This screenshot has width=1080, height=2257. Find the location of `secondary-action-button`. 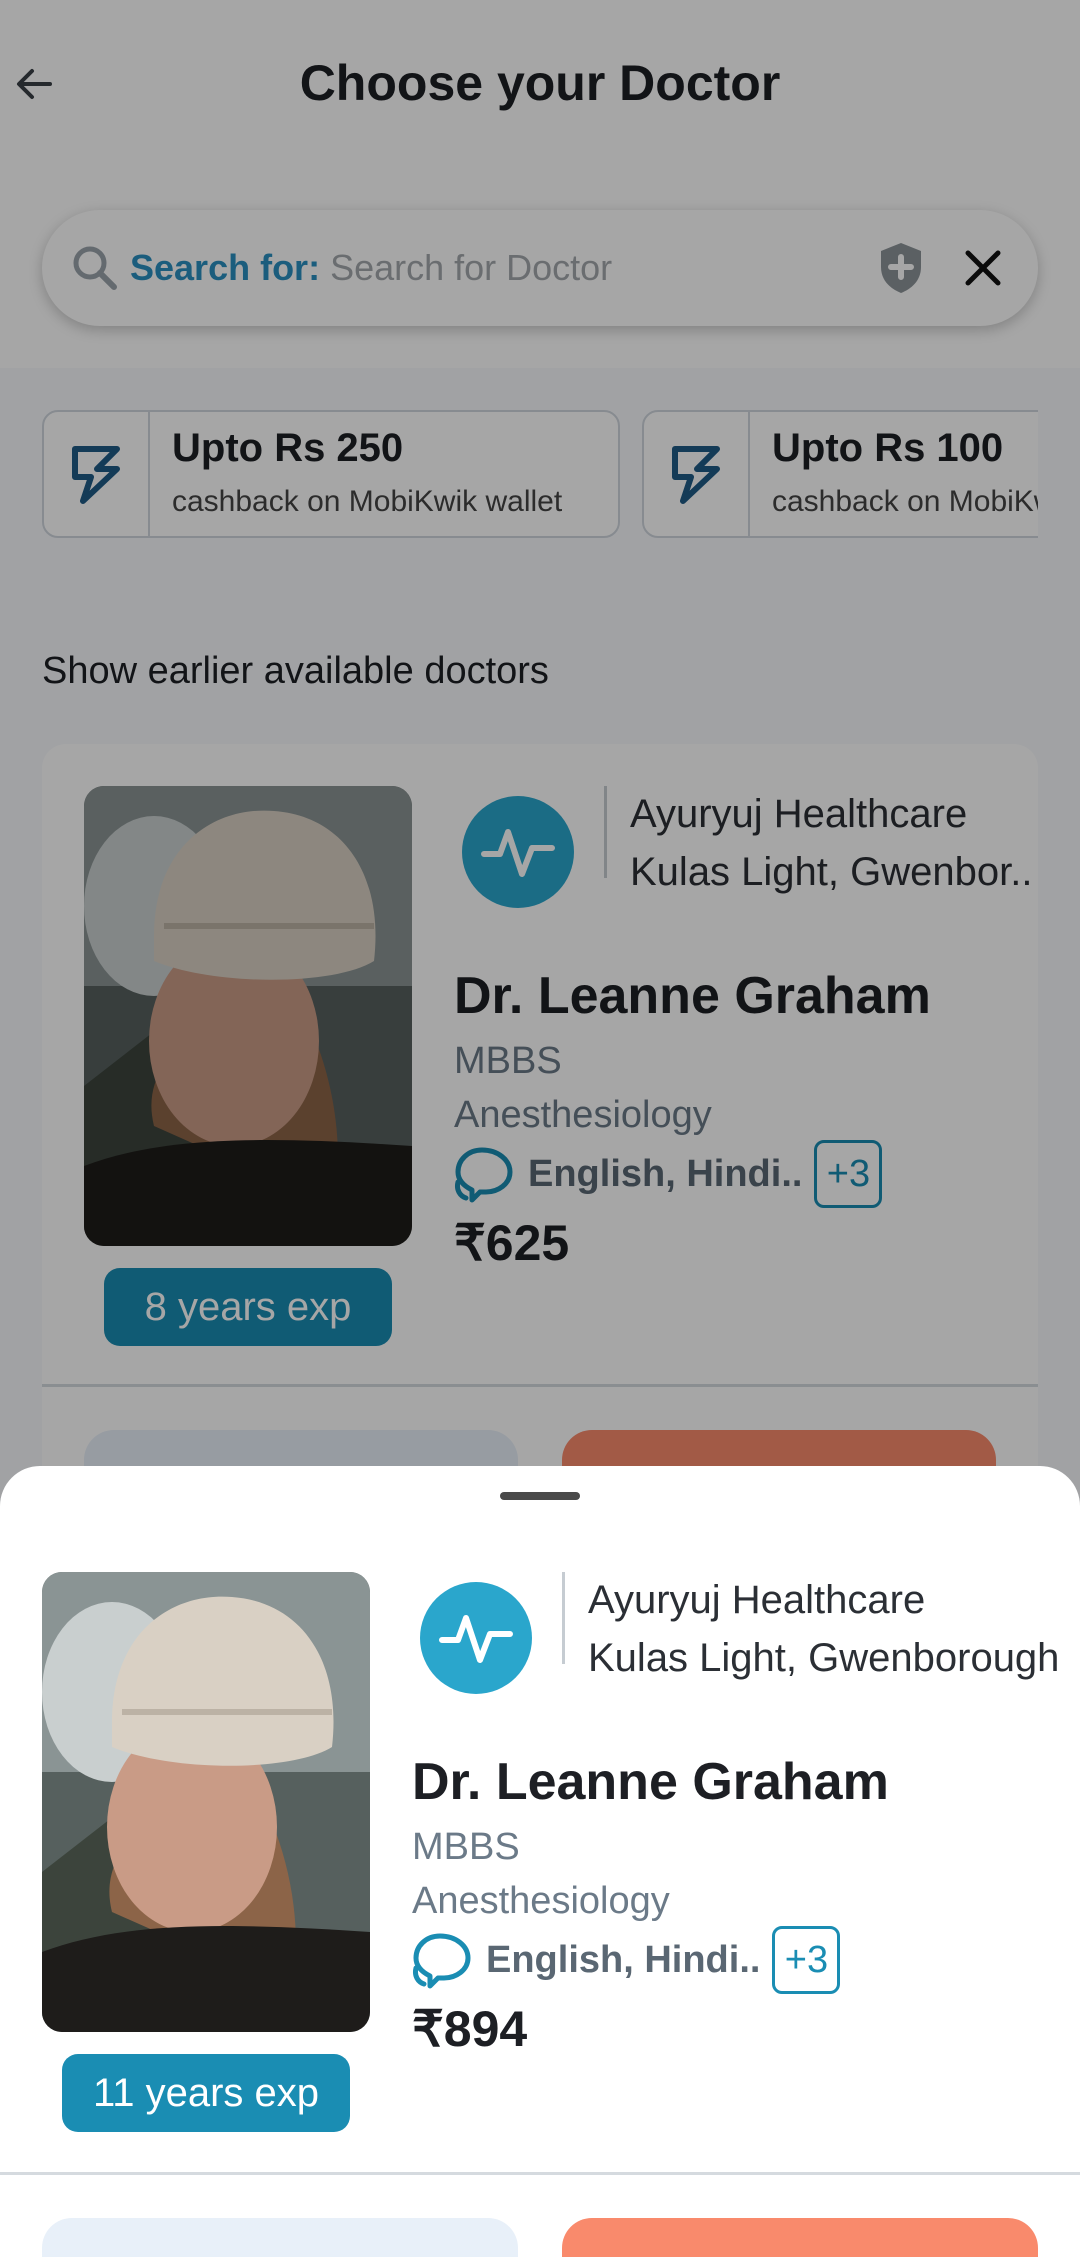

secondary-action-button is located at coordinates (280, 2237).